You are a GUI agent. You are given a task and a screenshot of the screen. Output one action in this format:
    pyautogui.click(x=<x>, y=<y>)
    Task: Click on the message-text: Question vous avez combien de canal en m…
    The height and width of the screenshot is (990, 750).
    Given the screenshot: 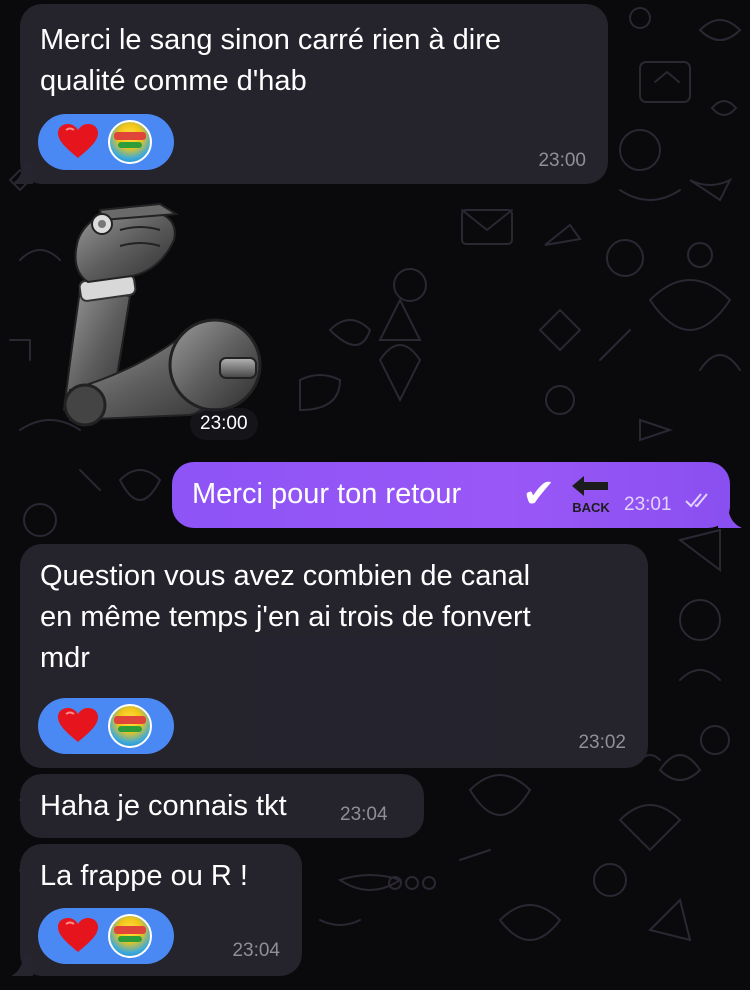 What is the action you would take?
    pyautogui.click(x=285, y=617)
    